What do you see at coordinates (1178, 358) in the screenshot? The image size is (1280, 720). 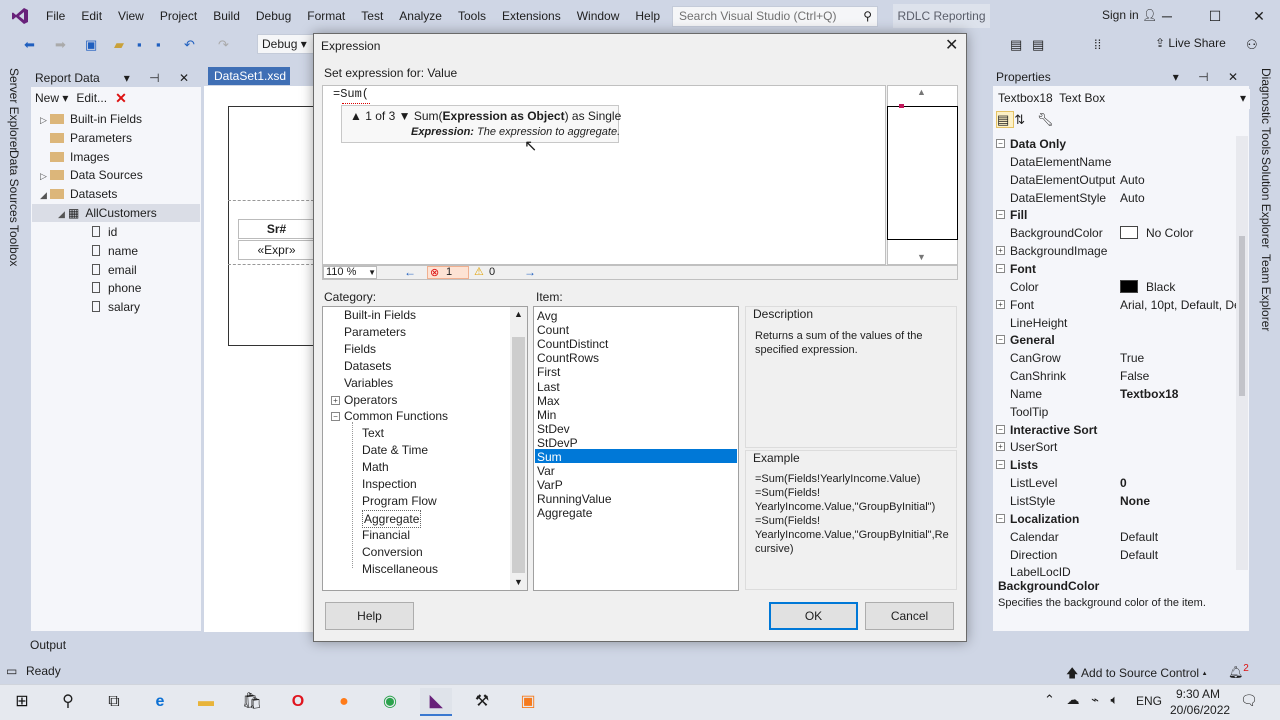 I see `property-value: True` at bounding box center [1178, 358].